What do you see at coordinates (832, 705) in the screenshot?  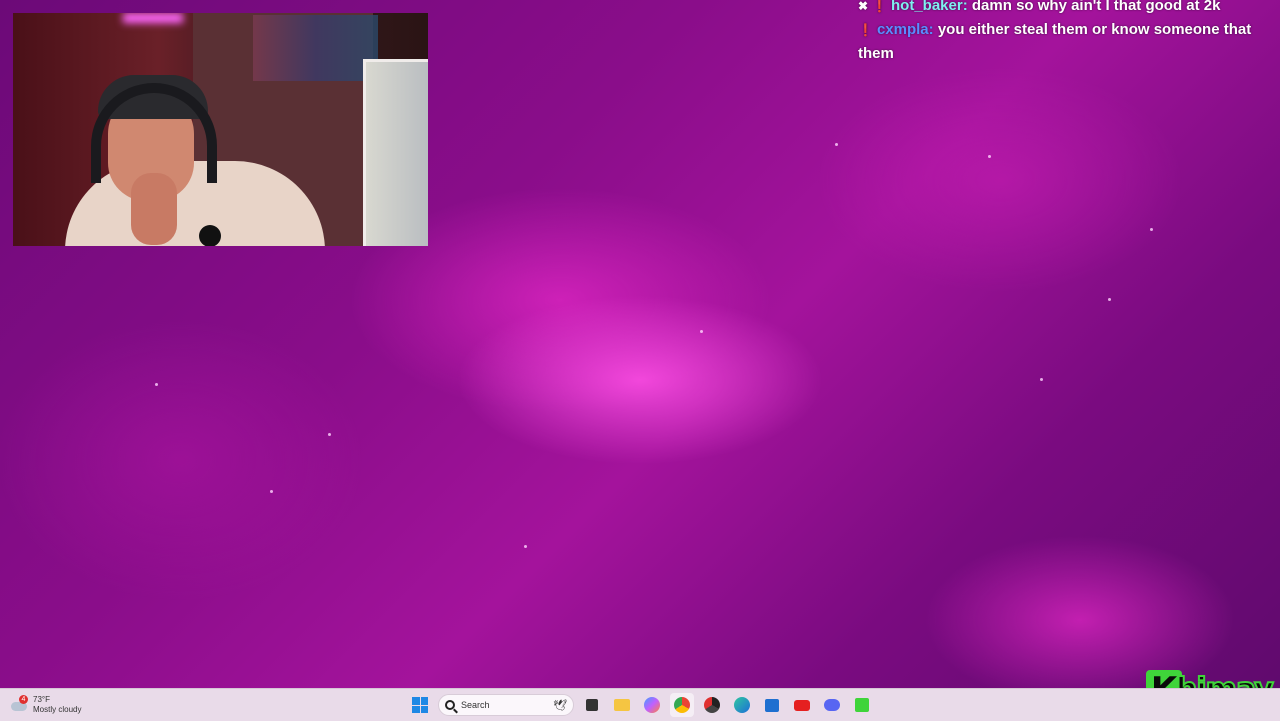 I see `discord-icon` at bounding box center [832, 705].